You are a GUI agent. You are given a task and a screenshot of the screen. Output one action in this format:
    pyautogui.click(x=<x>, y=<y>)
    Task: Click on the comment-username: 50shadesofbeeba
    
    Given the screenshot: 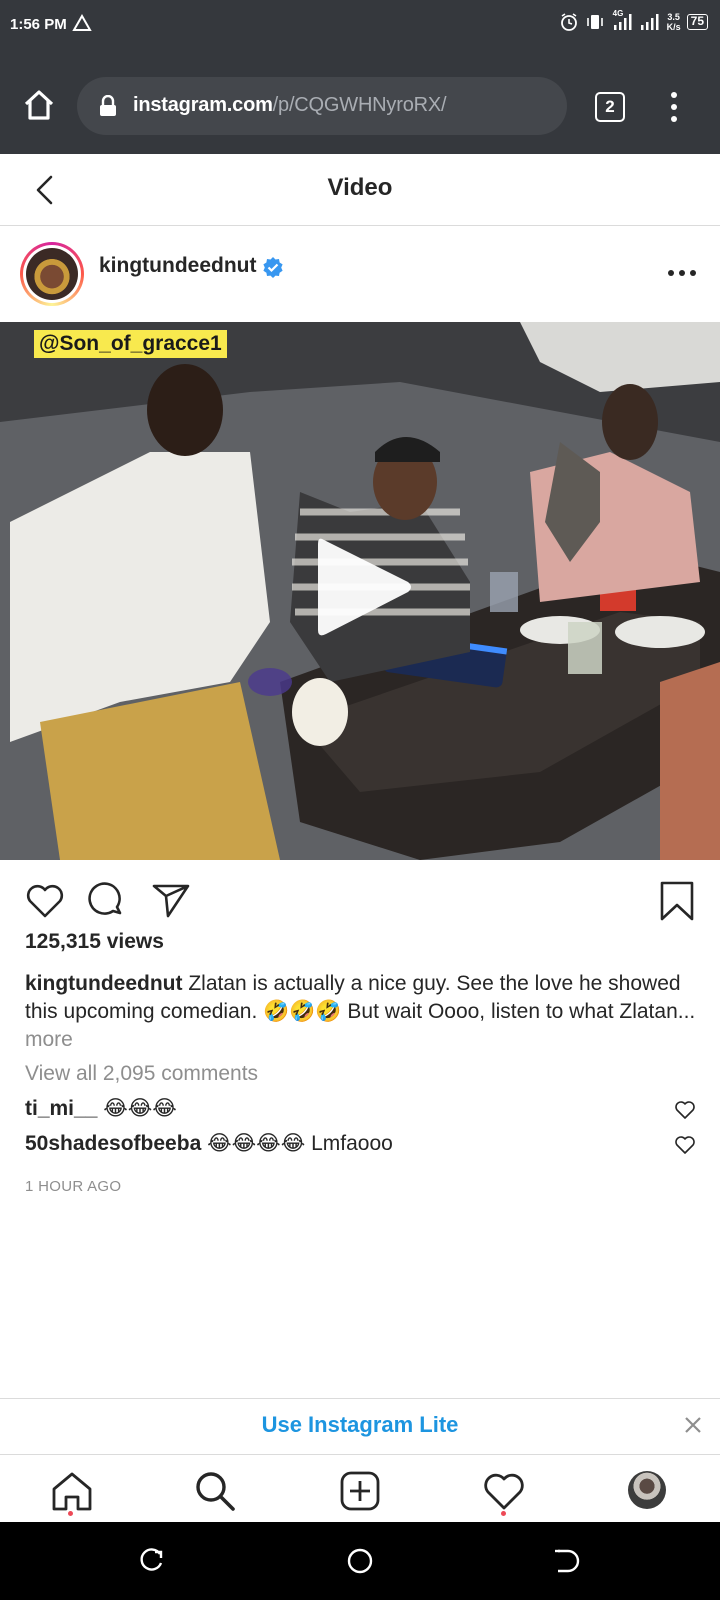 What is the action you would take?
    pyautogui.click(x=113, y=1143)
    